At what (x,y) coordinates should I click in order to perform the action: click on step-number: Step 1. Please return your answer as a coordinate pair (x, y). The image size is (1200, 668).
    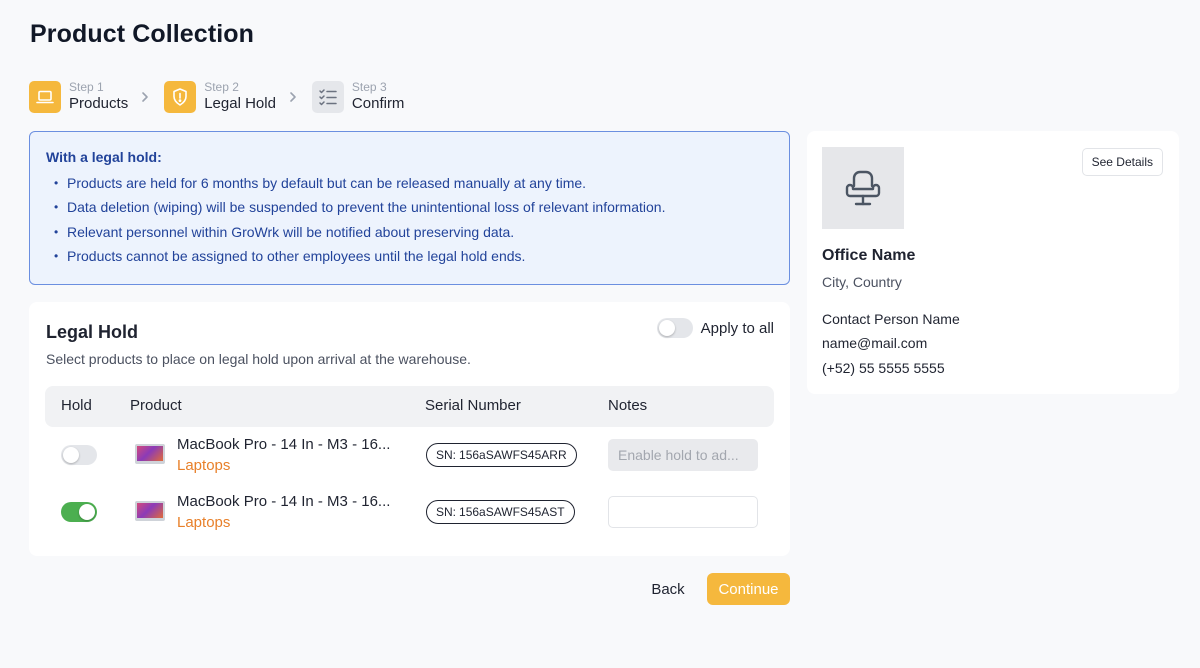
    Looking at the image, I should click on (86, 87).